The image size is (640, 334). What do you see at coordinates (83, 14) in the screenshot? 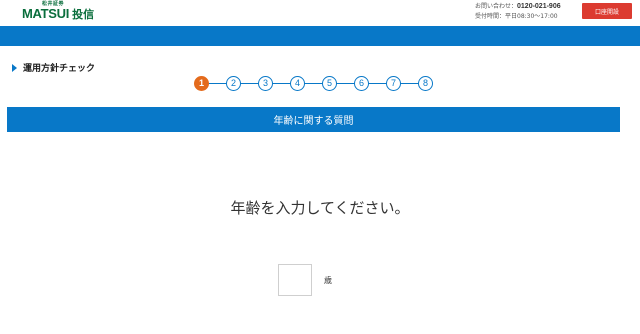
I see `logo-suffix: 投信` at bounding box center [83, 14].